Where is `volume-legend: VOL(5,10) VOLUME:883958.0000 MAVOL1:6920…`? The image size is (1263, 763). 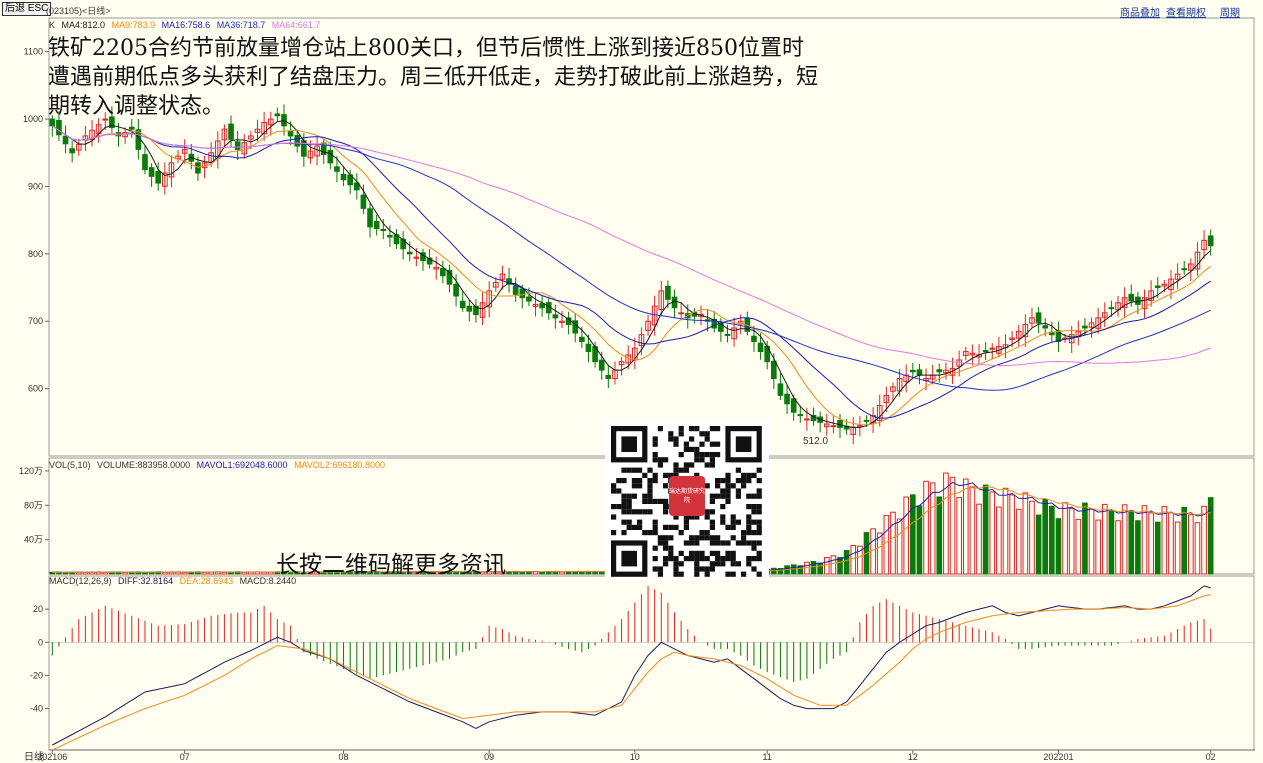
volume-legend: VOL(5,10) VOLUME:883958.0000 MAVOL1:6920… is located at coordinates (219, 465).